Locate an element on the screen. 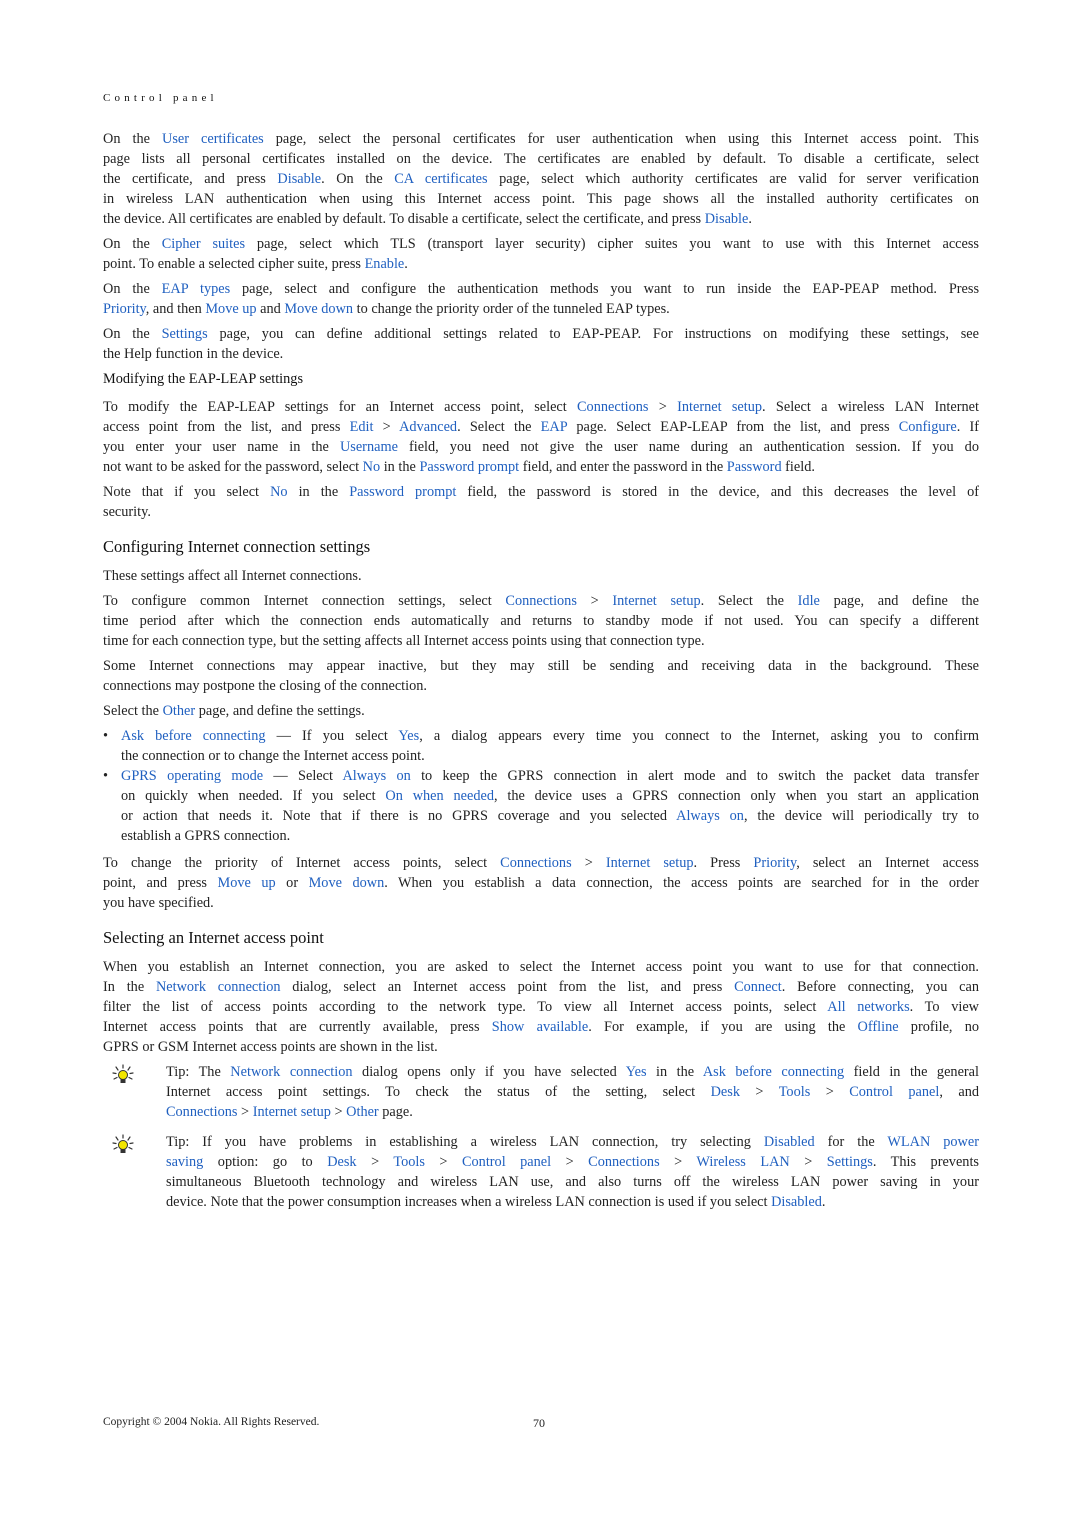 The width and height of the screenshot is (1080, 1527). ui-term-saving: saving is located at coordinates (184, 1162).